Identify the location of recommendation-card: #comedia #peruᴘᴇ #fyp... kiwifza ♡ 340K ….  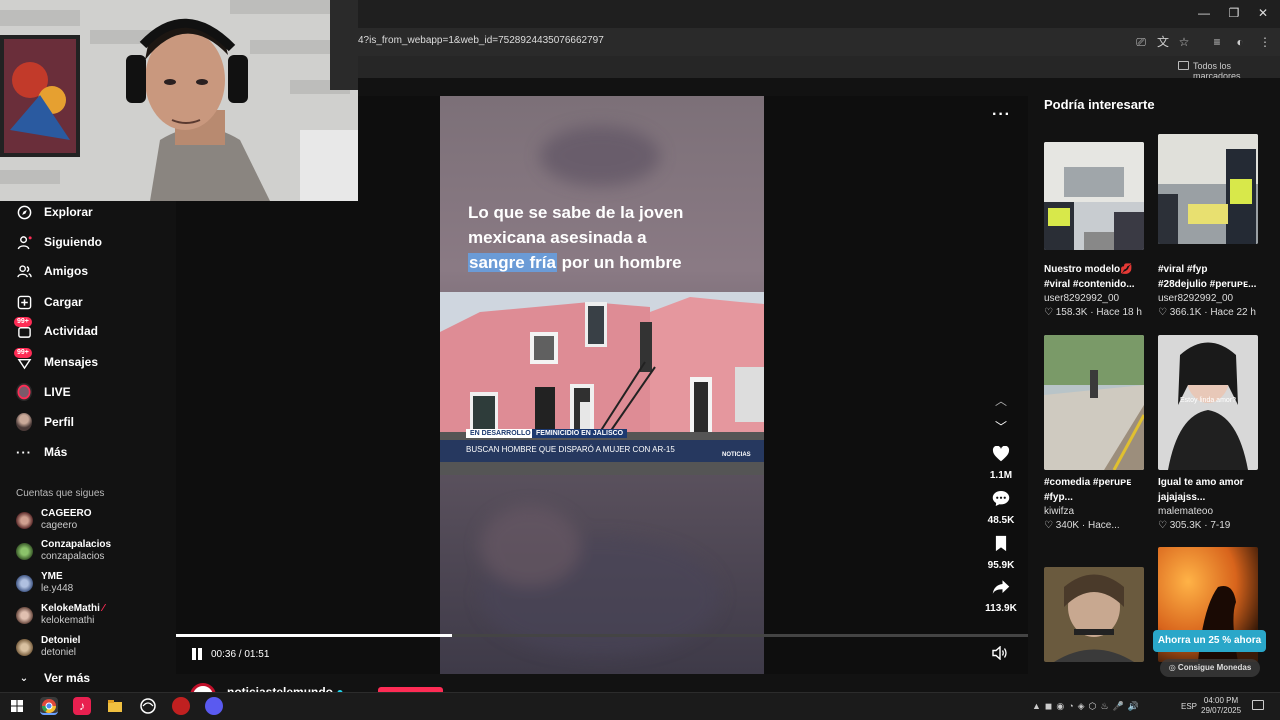
(1099, 504).